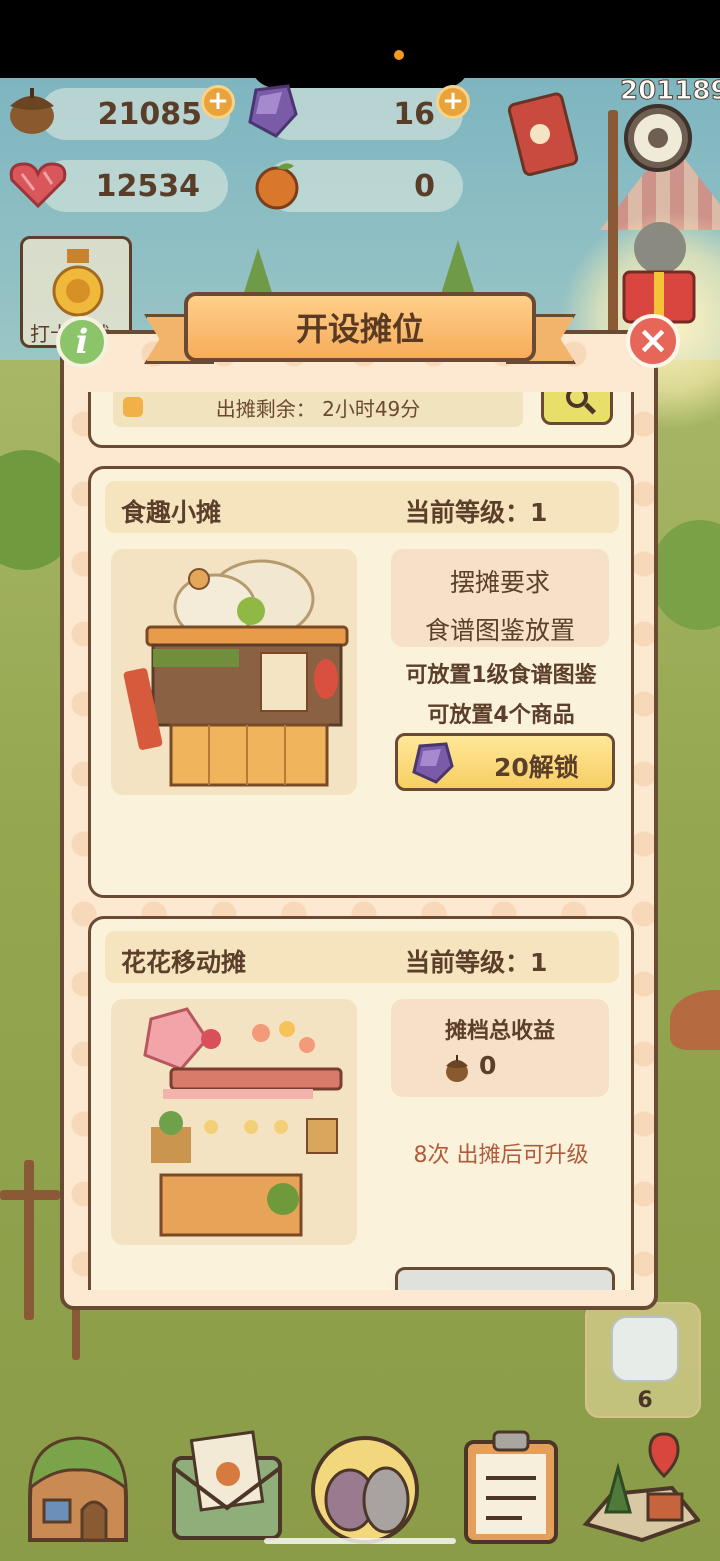 This screenshot has width=720, height=1561. Describe the element at coordinates (501, 715) in the screenshot. I see `product-capacity-info: 可放置4个商品` at that location.